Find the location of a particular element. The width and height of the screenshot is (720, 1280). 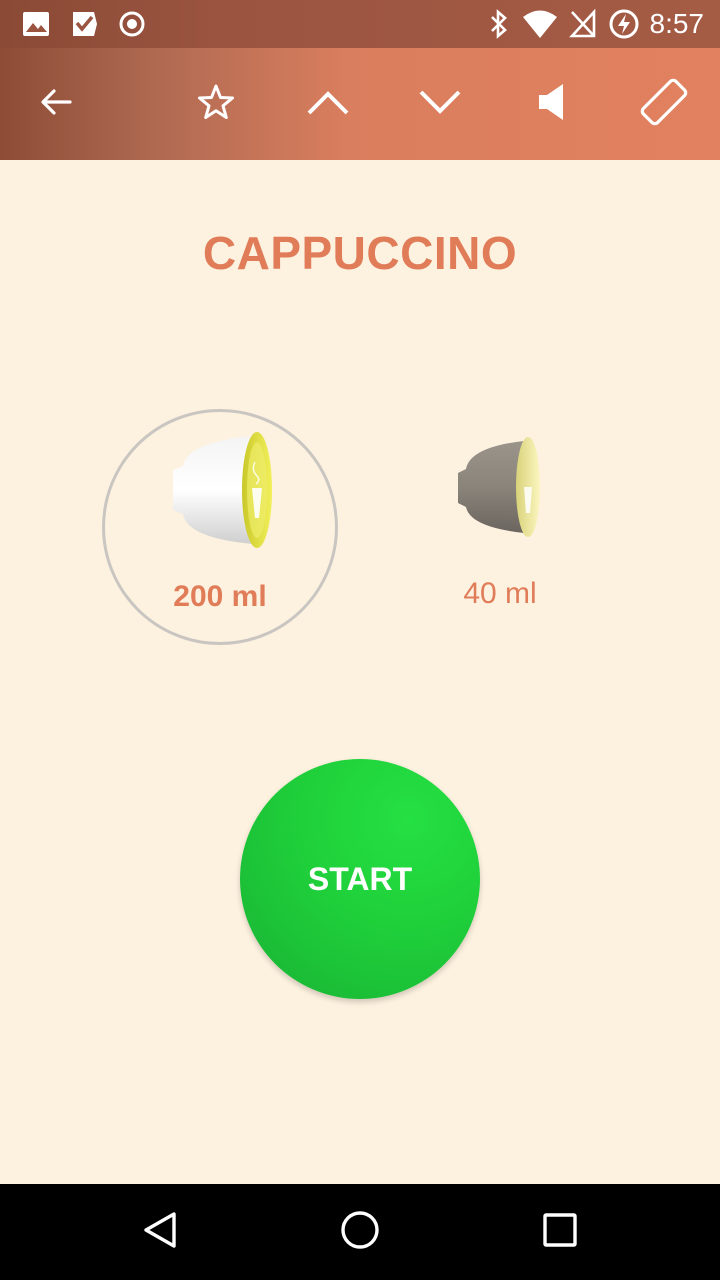

favorite-button is located at coordinates (216, 104).